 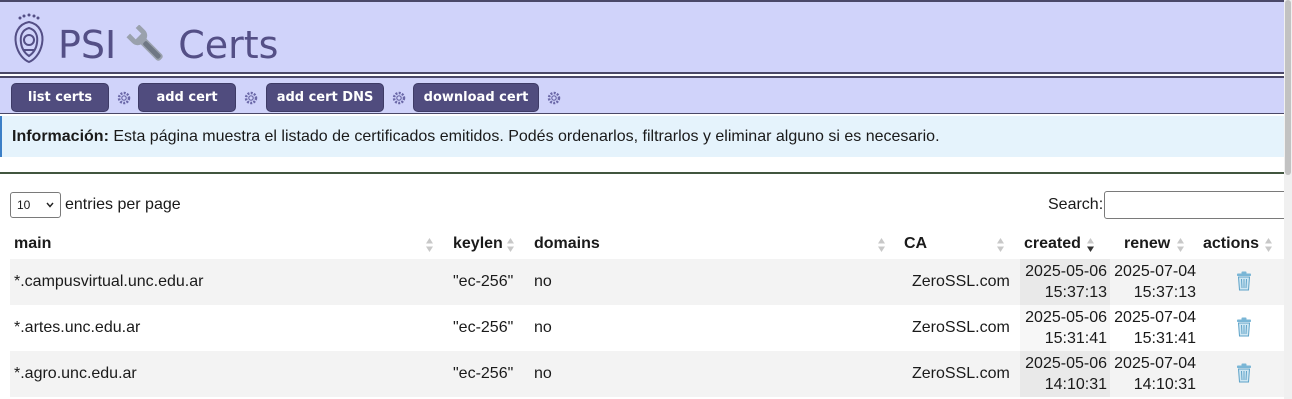 I want to click on search-input, so click(x=1198, y=205).